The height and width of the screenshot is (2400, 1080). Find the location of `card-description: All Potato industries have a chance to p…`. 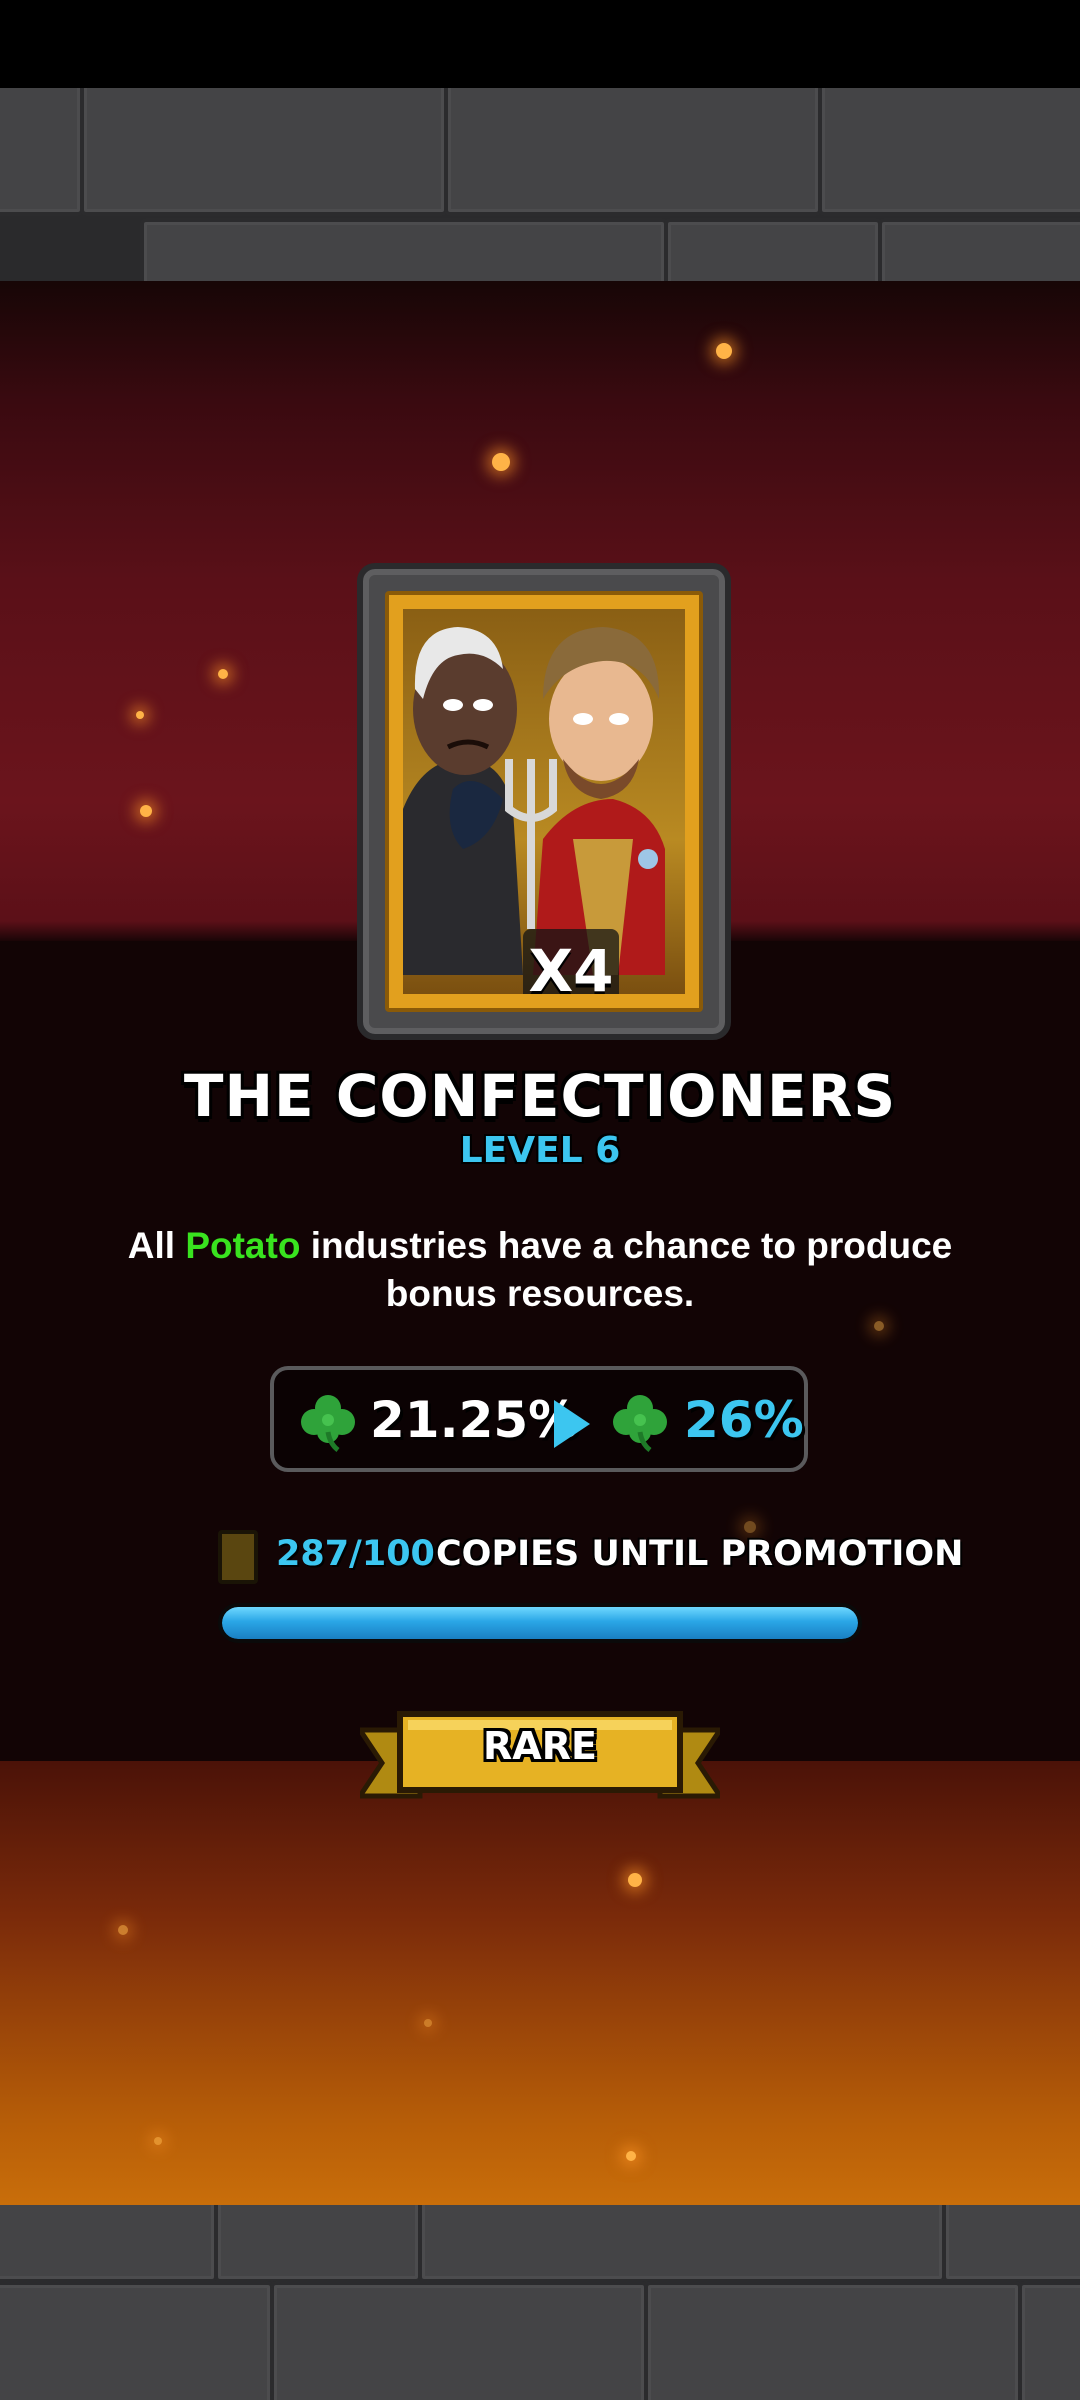

card-description: All Potato industries have a chance to p… is located at coordinates (540, 1270).